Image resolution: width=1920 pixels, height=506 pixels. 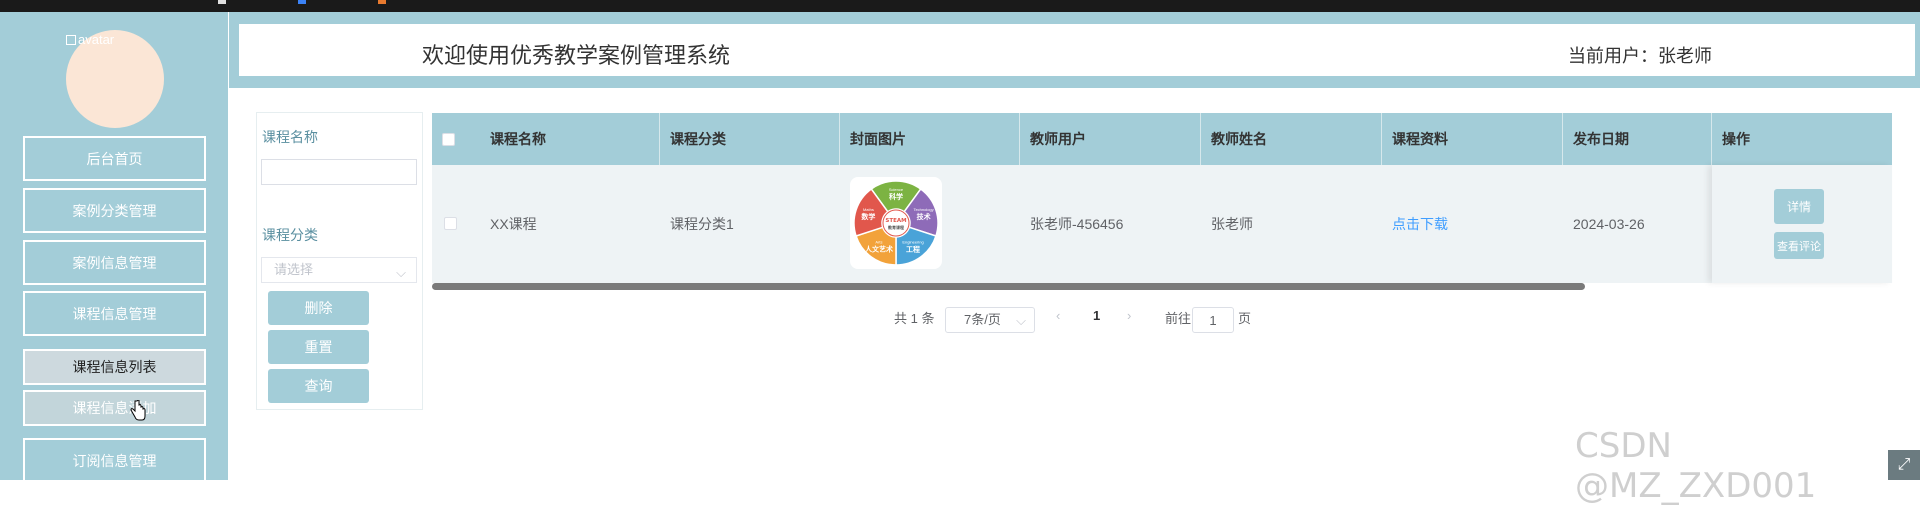 What do you see at coordinates (868, 216) in the screenshot?
I see `wheel-segment-cn-label: 数学` at bounding box center [868, 216].